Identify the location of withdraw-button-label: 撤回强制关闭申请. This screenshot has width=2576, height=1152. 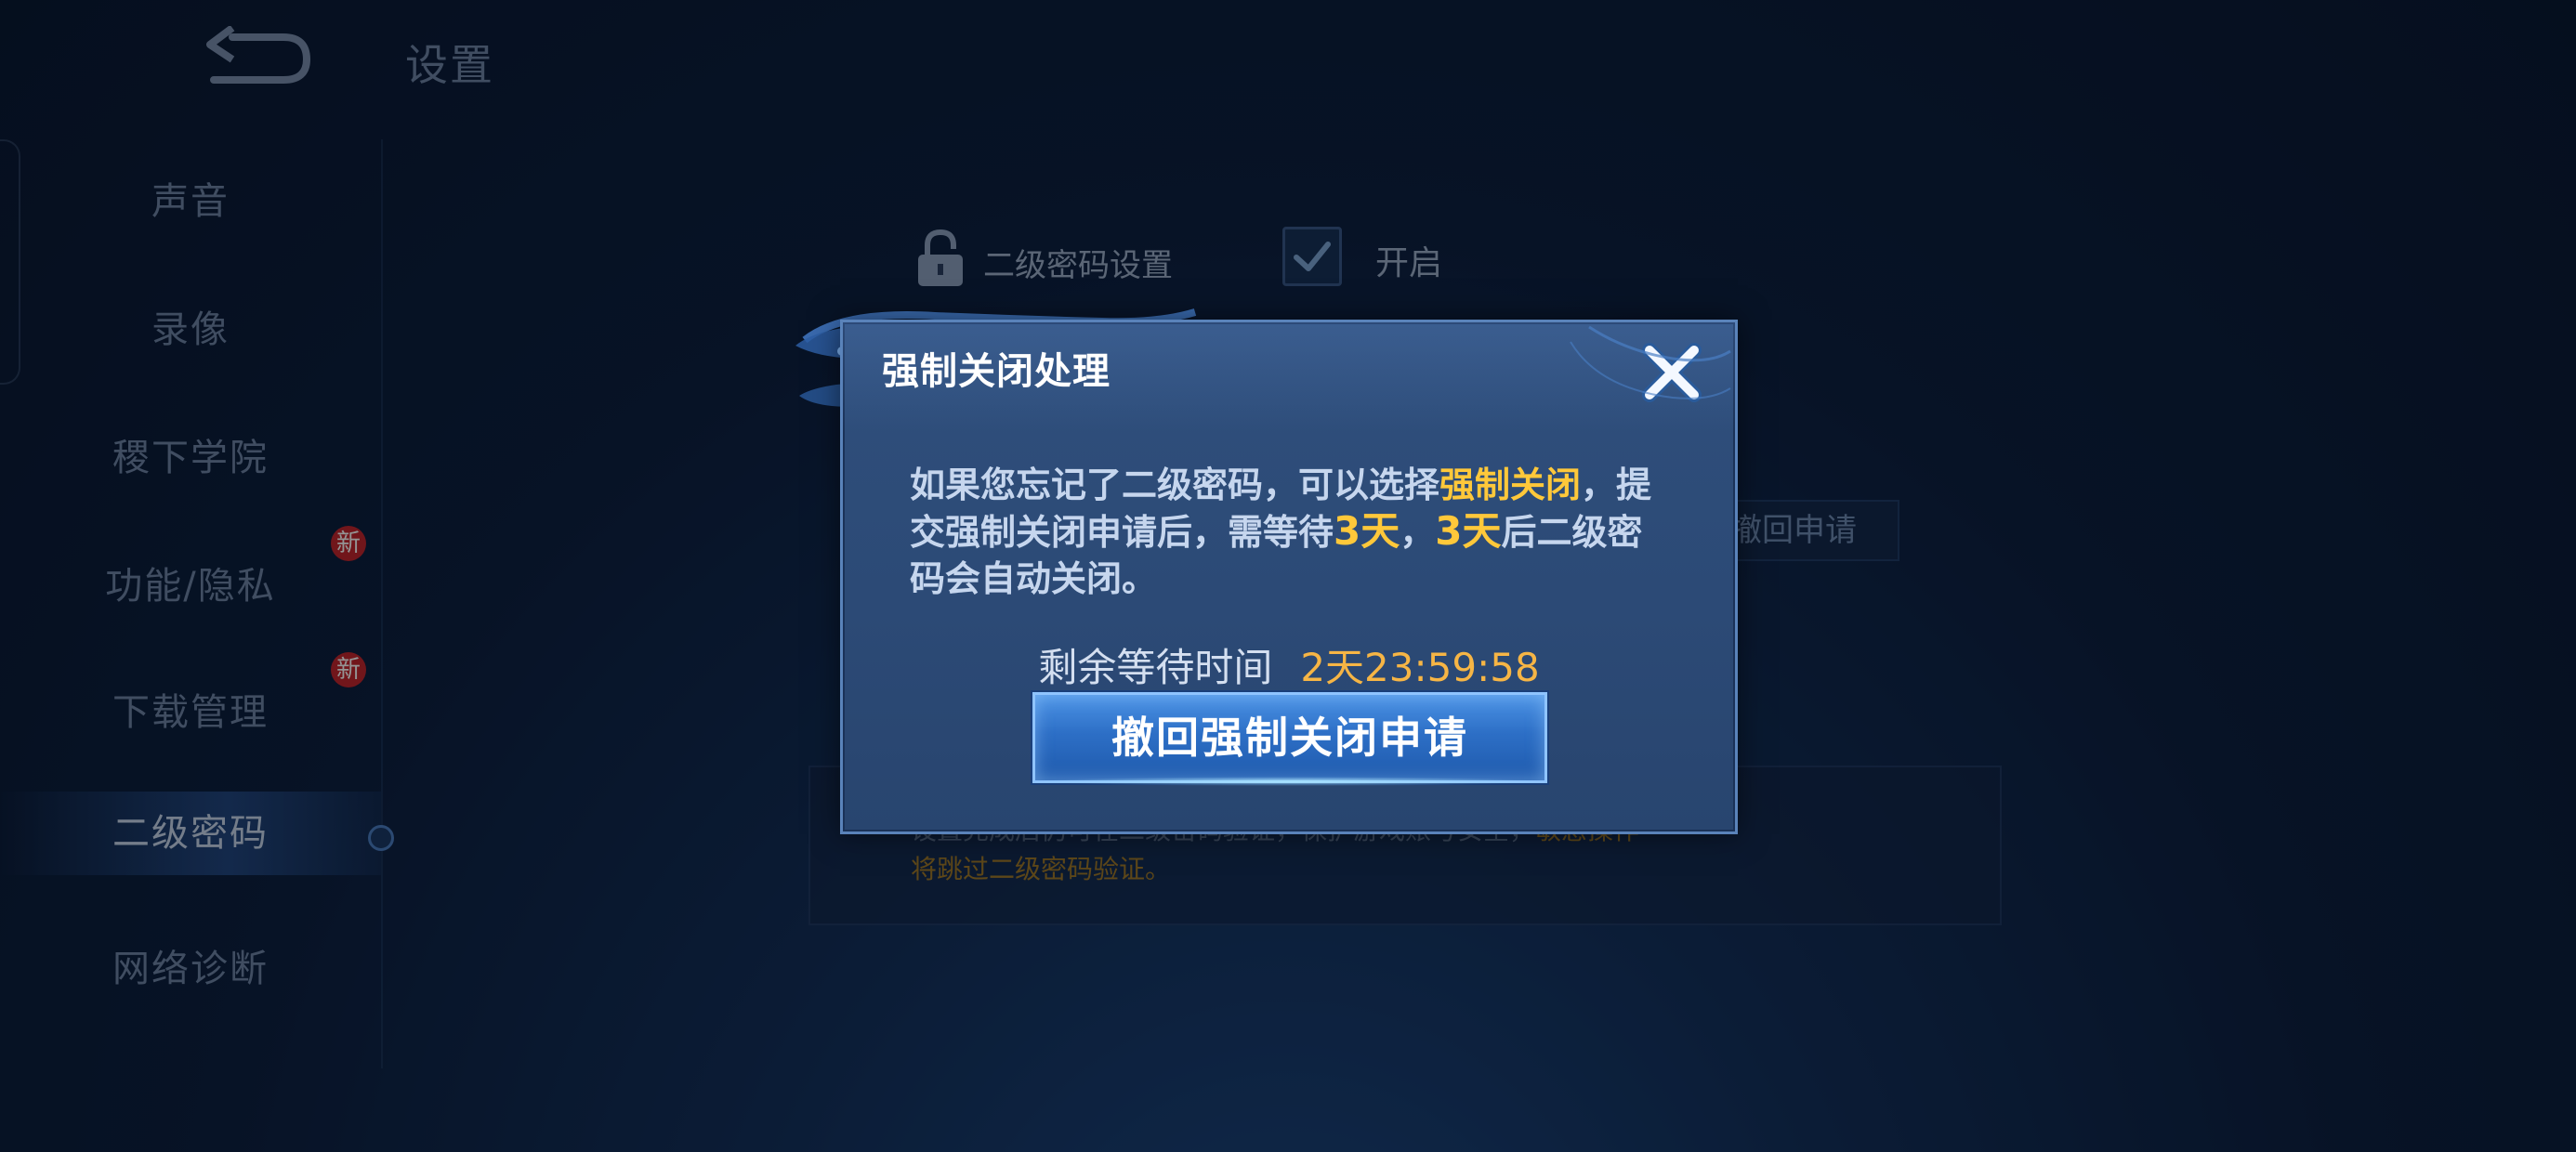
(1289, 738).